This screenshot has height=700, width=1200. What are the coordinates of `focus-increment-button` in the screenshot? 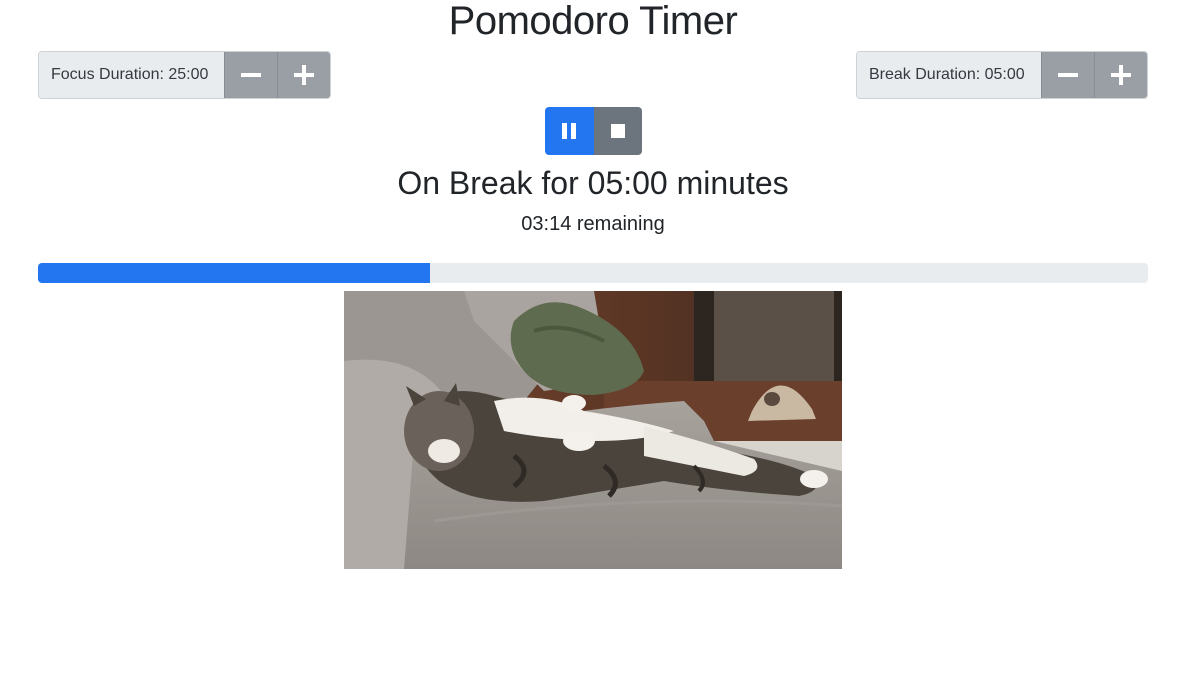 It's located at (303, 75).